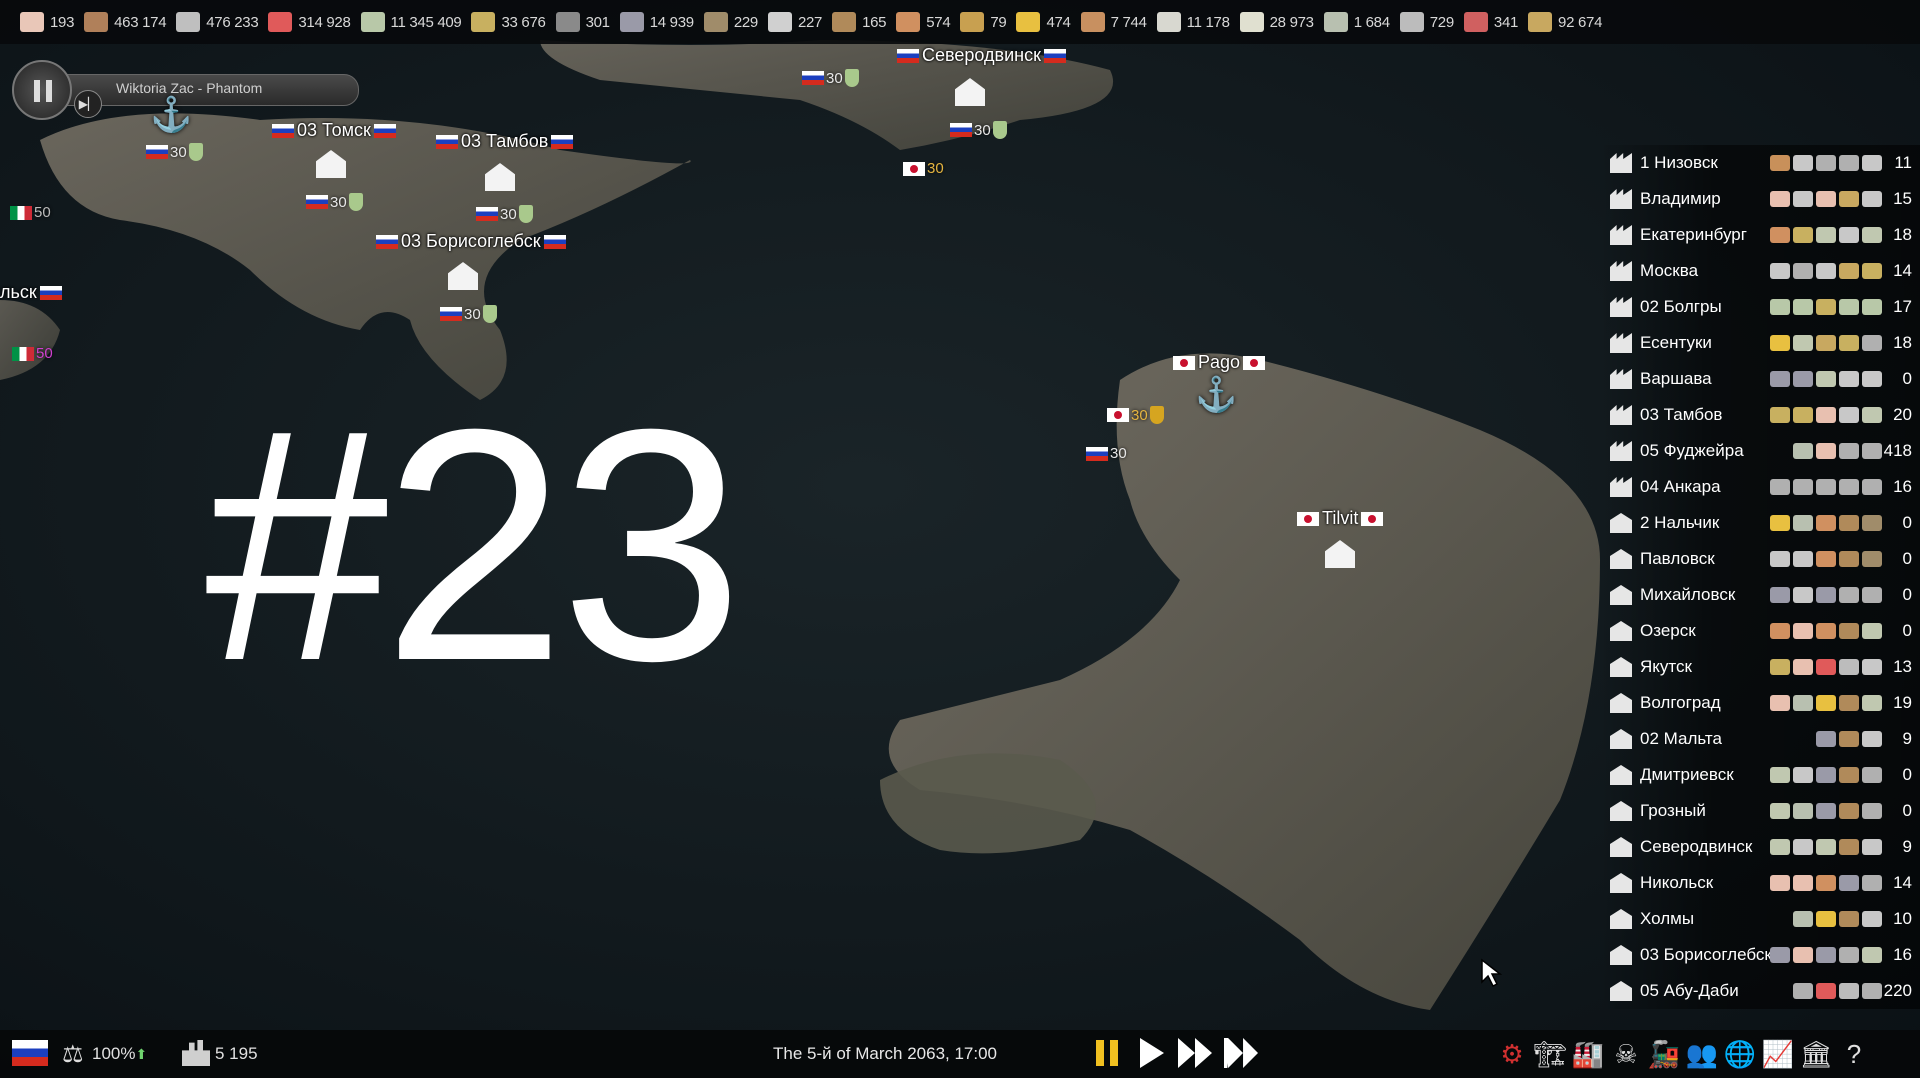 This screenshot has width=1920, height=1078. I want to click on resource-item: 229, so click(730, 22).